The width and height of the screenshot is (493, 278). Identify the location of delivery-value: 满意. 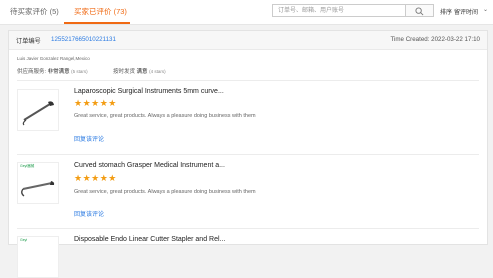
(142, 72).